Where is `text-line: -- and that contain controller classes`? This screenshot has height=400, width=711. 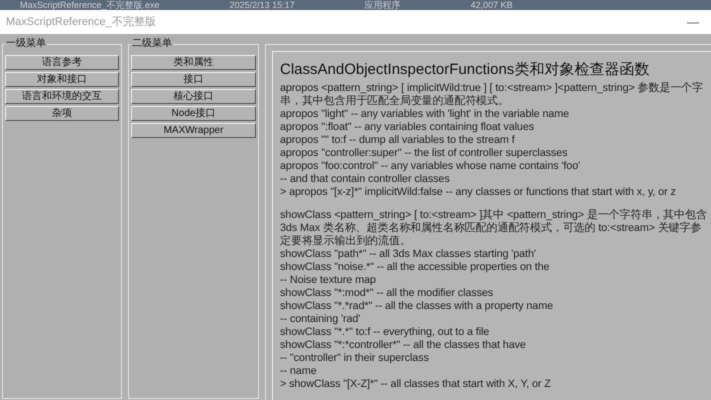 text-line: -- and that contain controller classes is located at coordinates (365, 179).